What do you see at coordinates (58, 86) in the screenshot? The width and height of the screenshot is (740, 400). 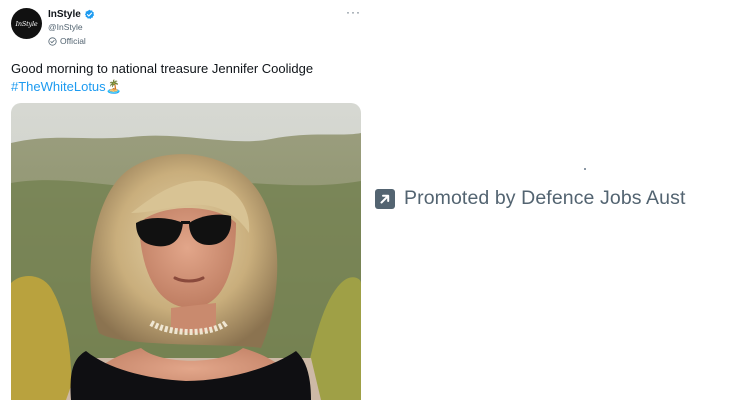 I see `hashtag-link: #TheWhiteLotus` at bounding box center [58, 86].